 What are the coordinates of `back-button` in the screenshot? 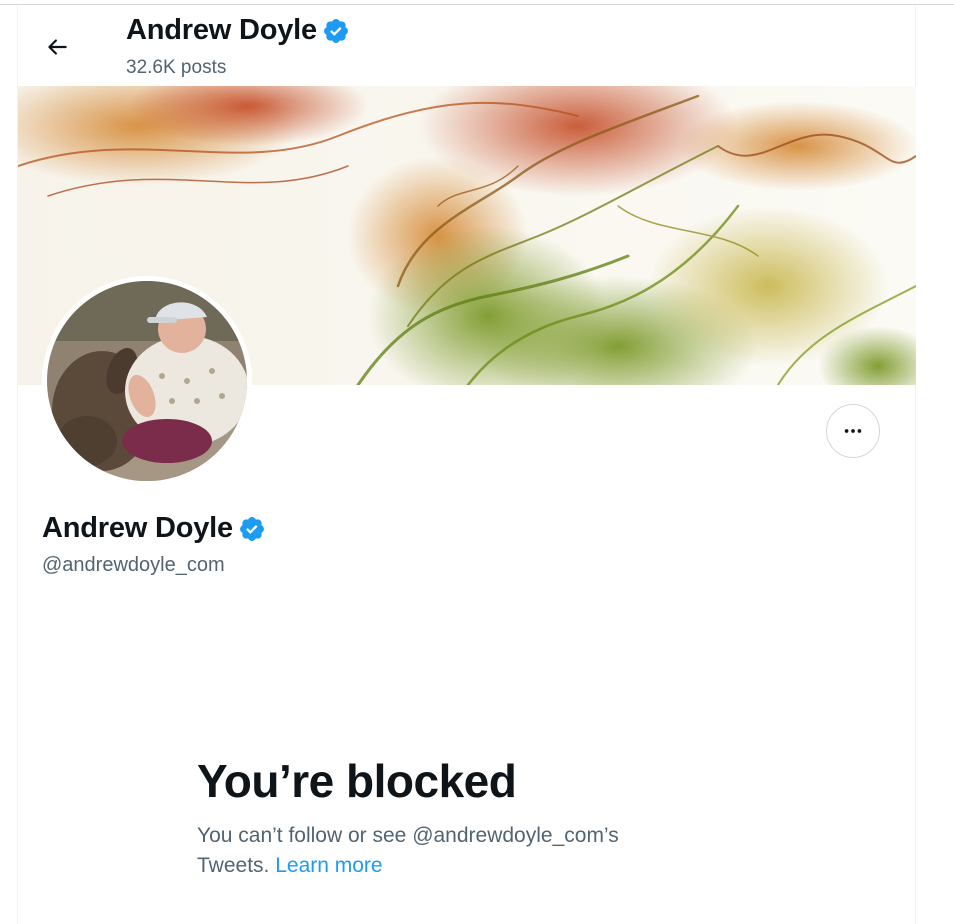 It's located at (57, 47).